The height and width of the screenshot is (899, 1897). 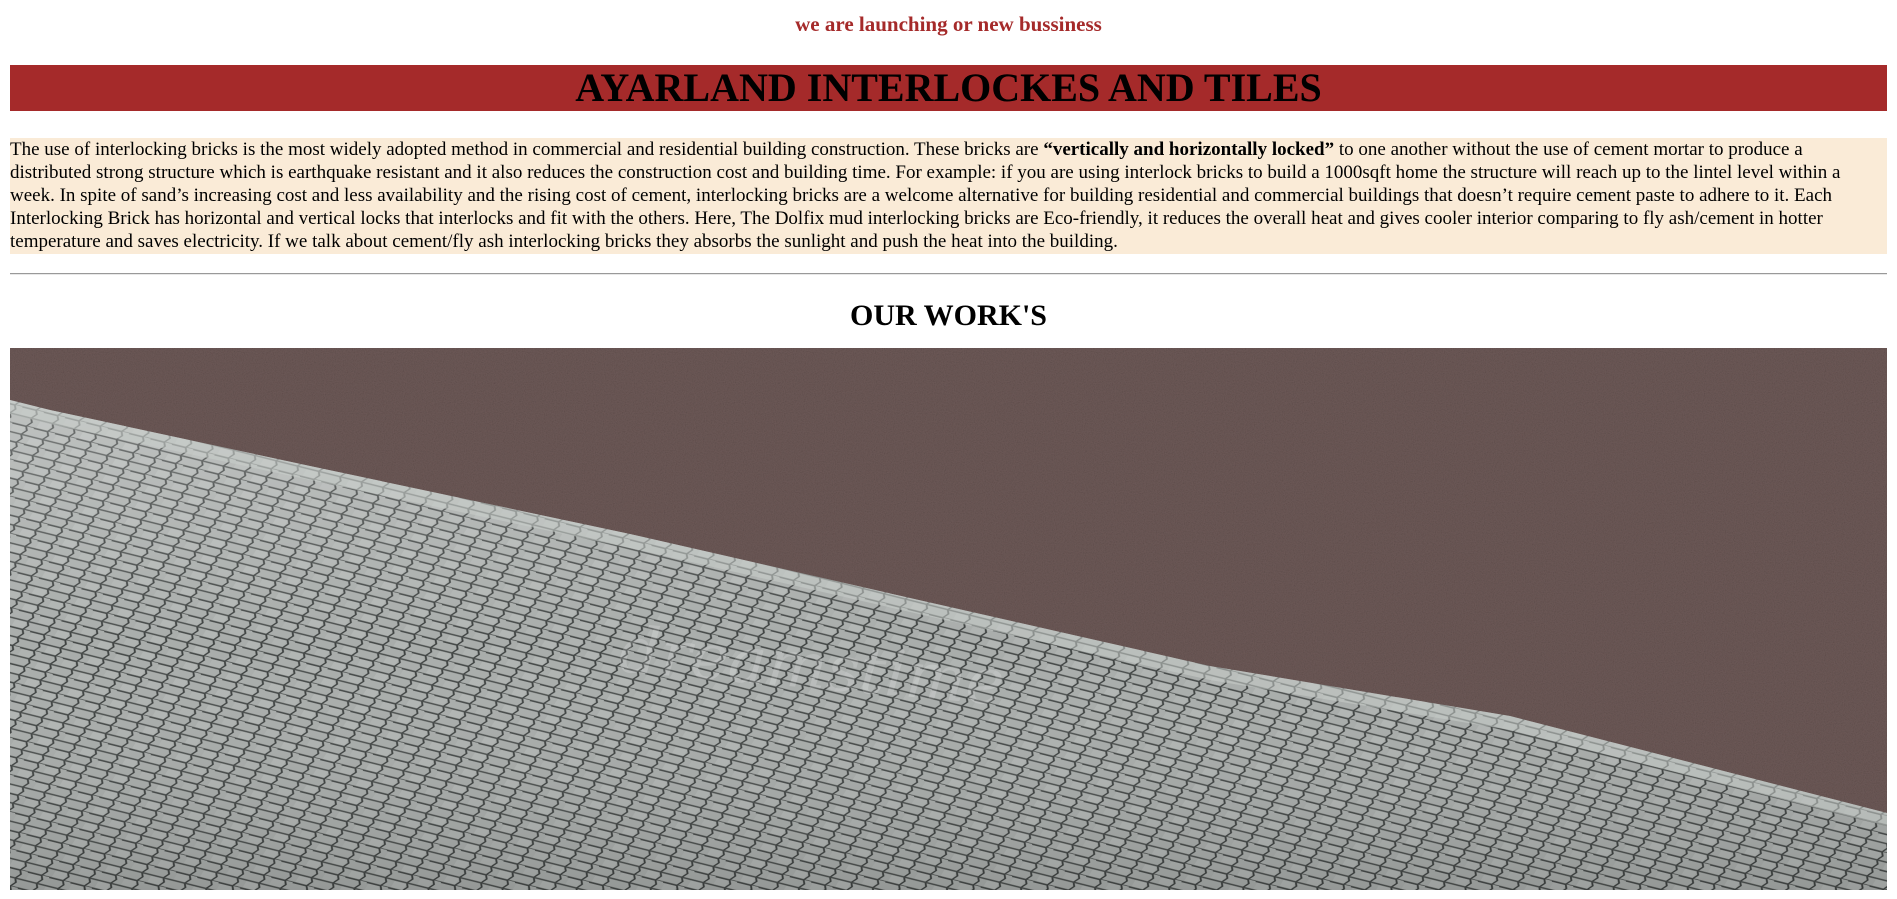 I want to click on launch-tagline: we are launching or new bussiness, so click(x=948, y=24).